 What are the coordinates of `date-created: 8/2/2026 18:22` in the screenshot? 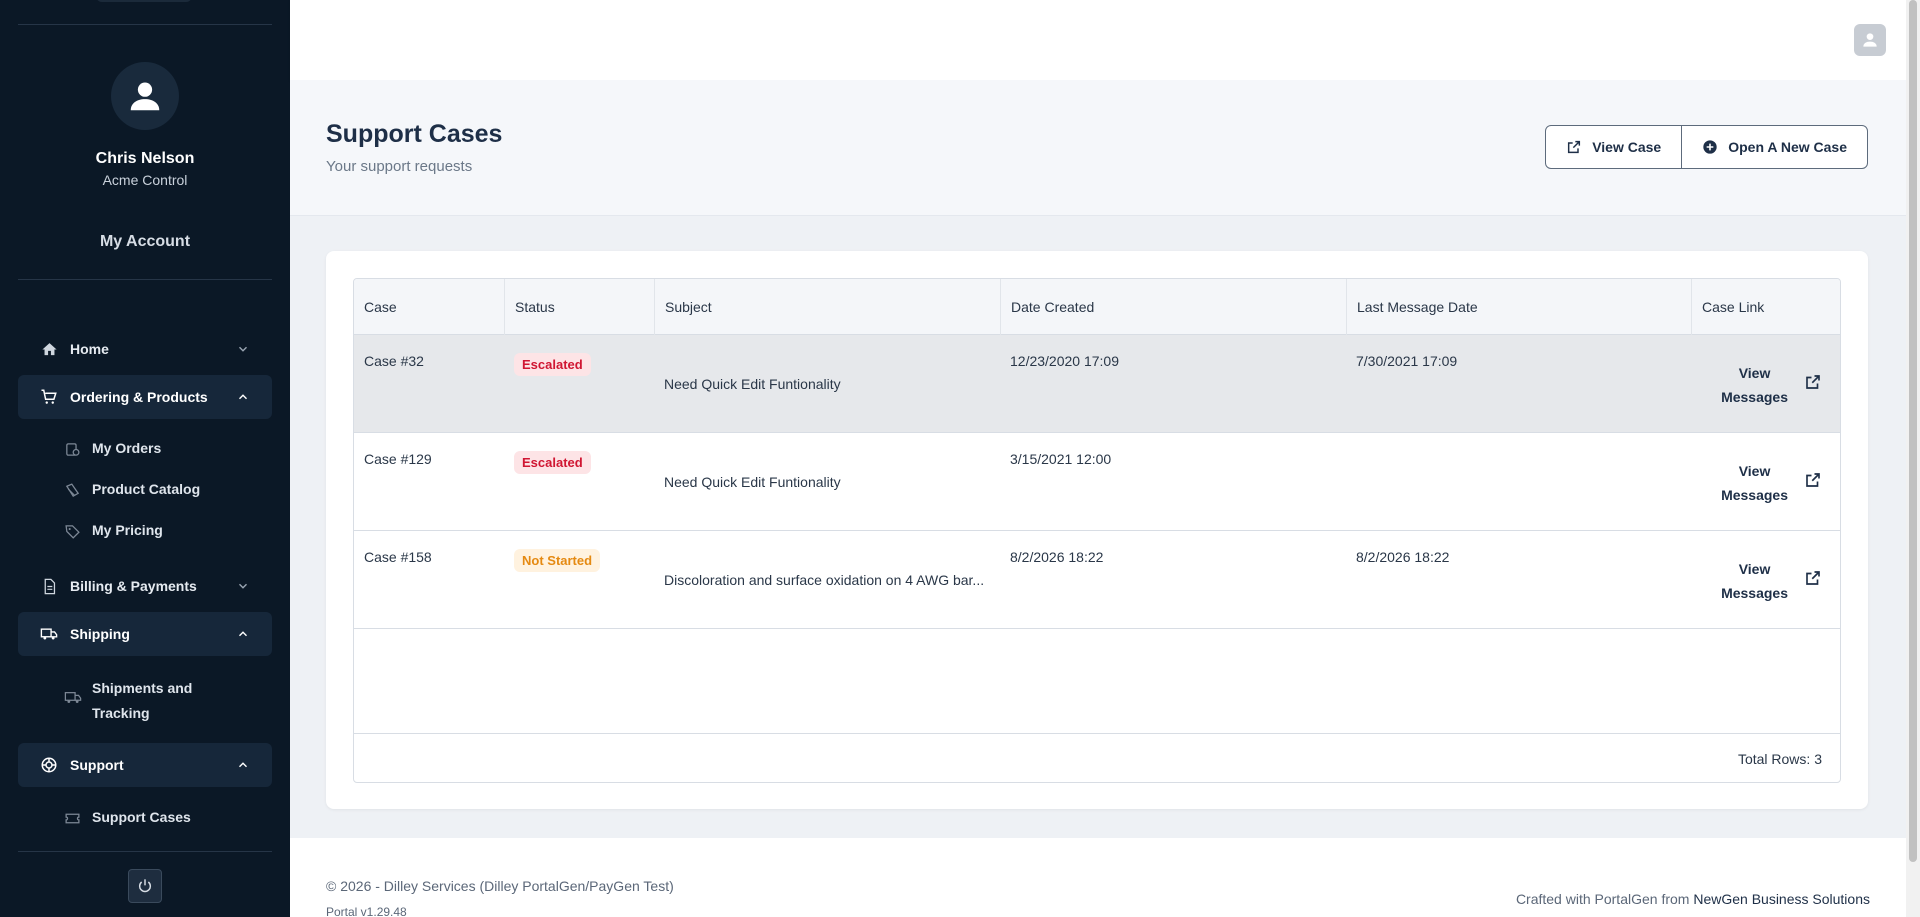 It's located at (1057, 557).